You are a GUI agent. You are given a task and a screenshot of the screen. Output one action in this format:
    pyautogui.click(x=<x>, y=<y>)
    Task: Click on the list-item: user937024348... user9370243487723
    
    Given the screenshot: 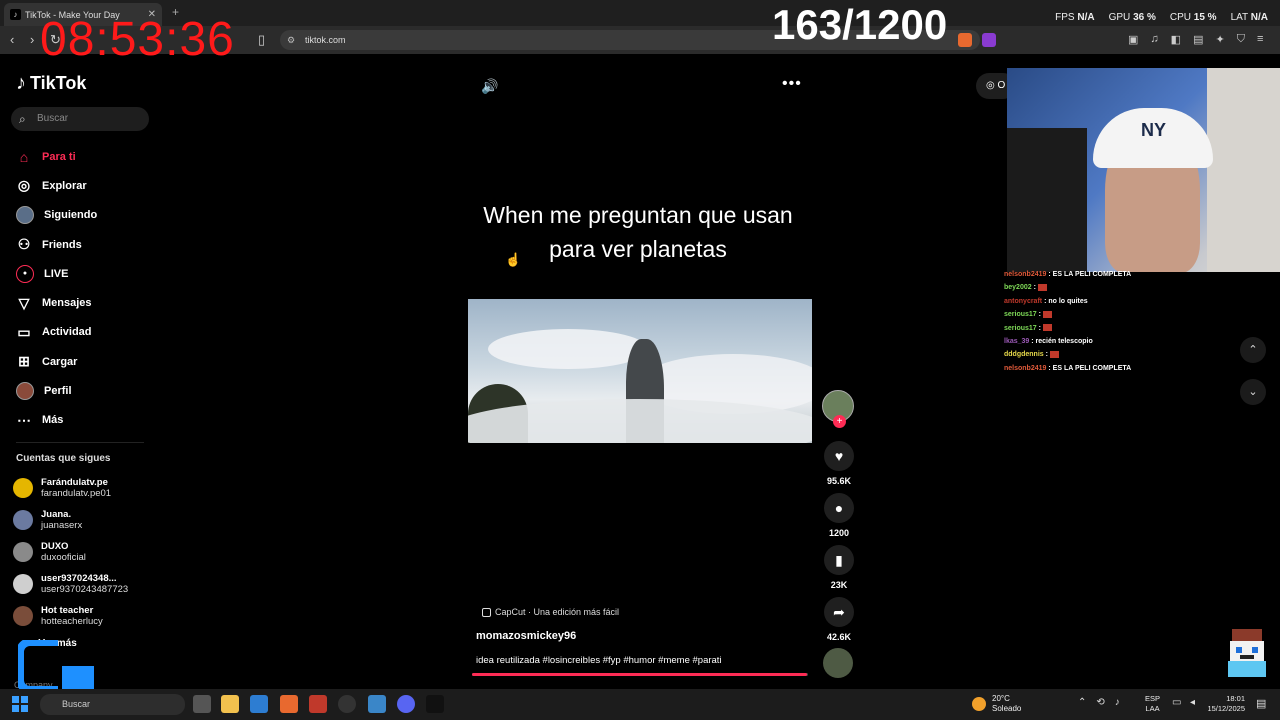 What is the action you would take?
    pyautogui.click(x=83, y=584)
    